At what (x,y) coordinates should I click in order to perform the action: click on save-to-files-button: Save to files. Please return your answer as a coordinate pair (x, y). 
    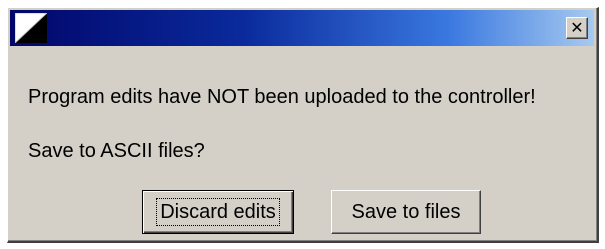
    Looking at the image, I should click on (406, 212).